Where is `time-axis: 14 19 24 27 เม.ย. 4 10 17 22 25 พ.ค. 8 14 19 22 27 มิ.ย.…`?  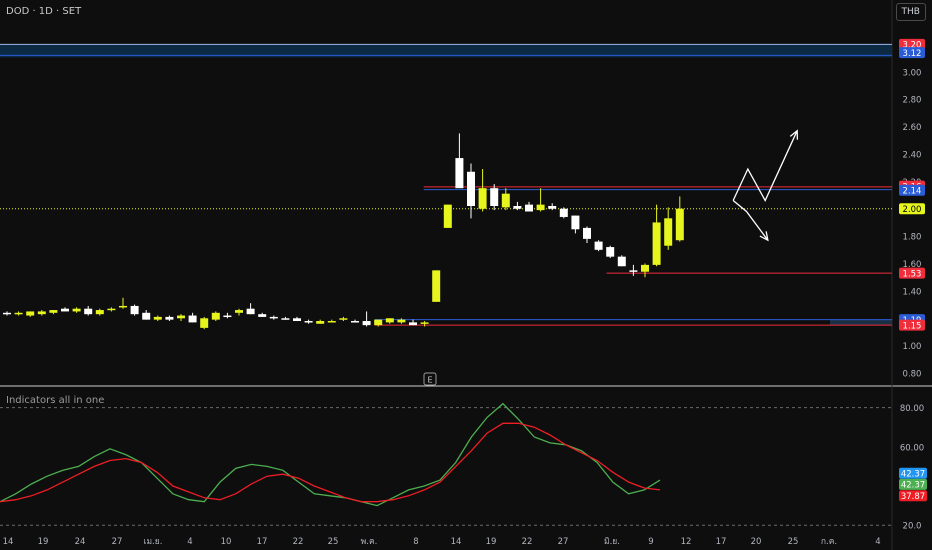 time-axis: 14 19 24 27 เม.ย. 4 10 17 22 25 พ.ค. 8 14 19 22 27 มิ.ย.… is located at coordinates (442, 542).